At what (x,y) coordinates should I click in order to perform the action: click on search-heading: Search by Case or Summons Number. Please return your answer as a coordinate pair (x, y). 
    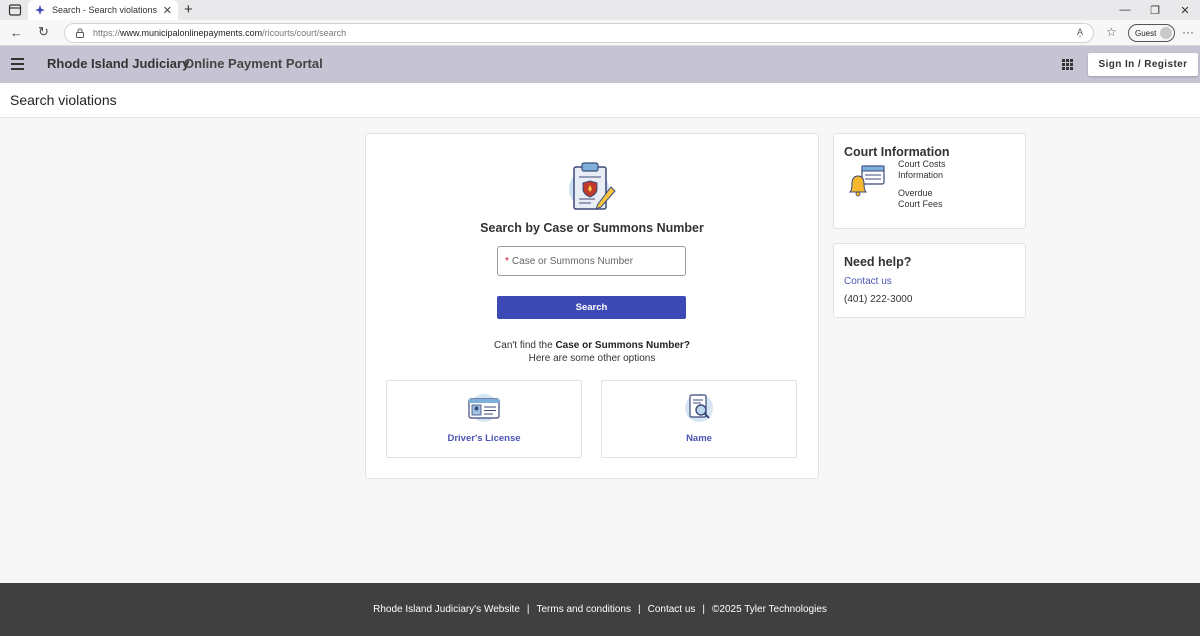
    Looking at the image, I should click on (592, 228).